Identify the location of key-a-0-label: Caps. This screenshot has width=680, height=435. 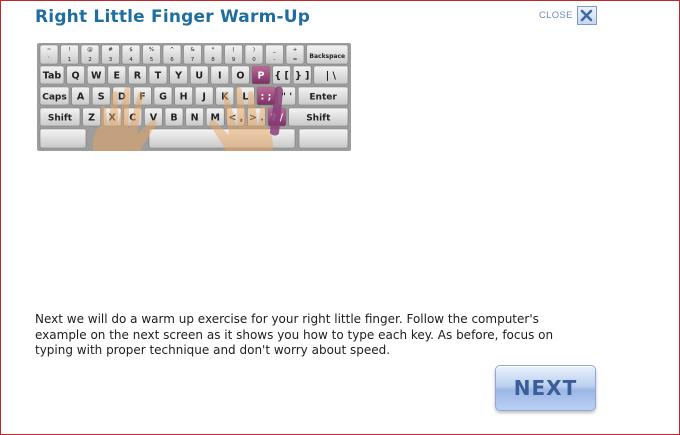
(54, 98).